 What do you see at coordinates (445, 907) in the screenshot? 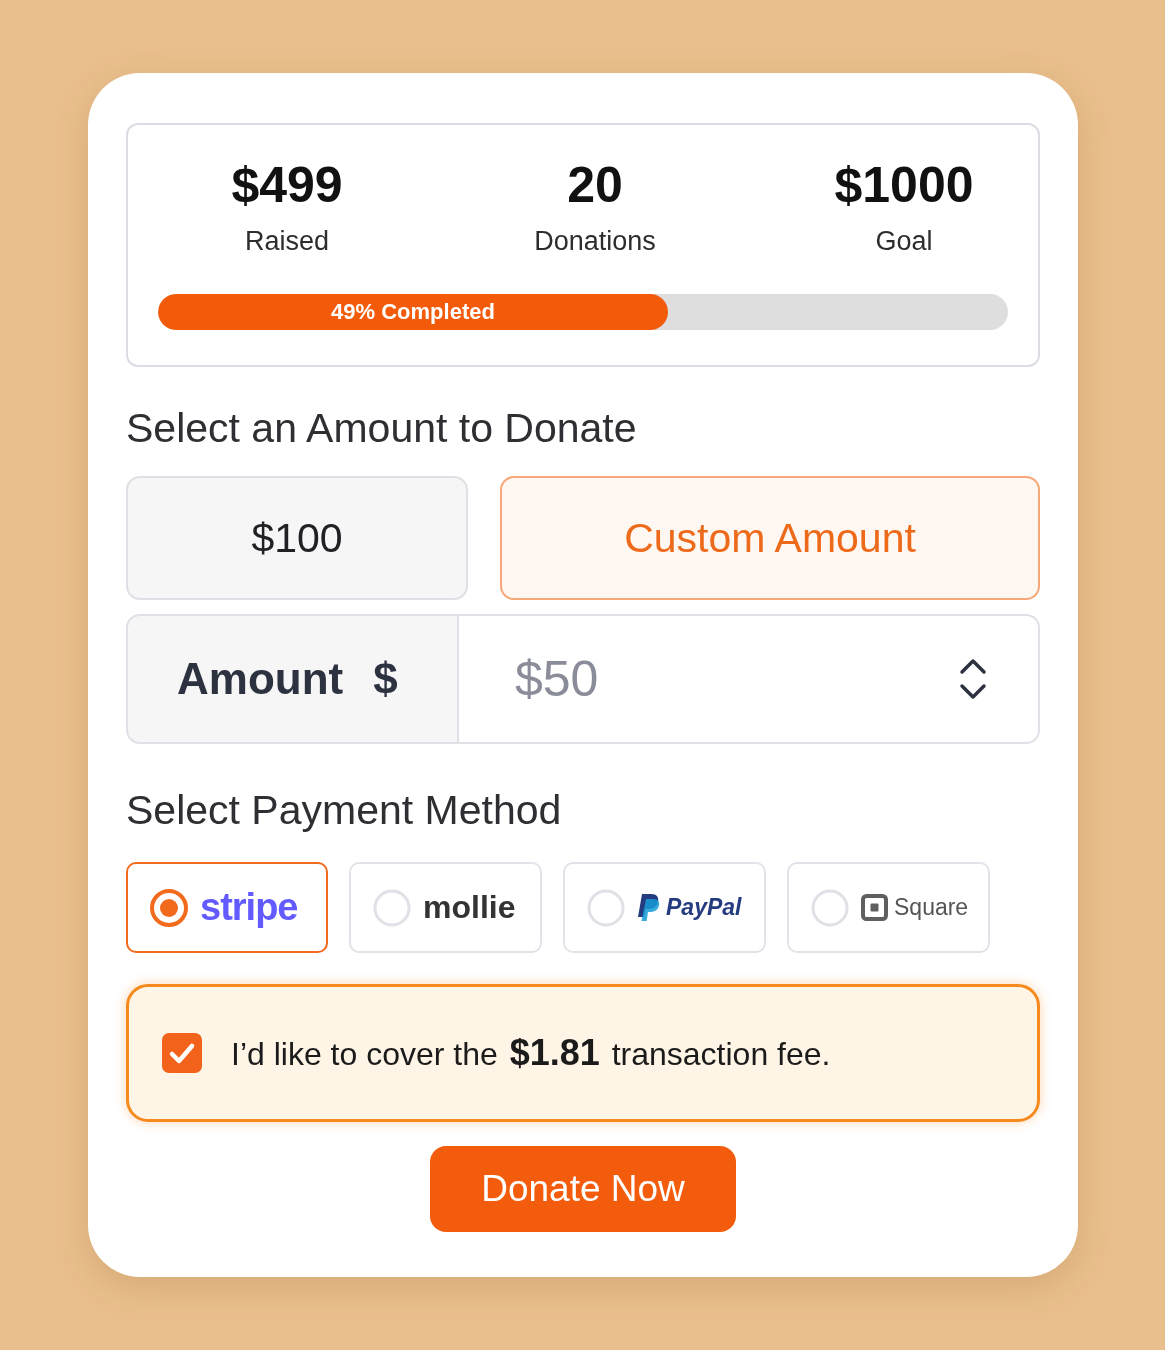
I see `payment-option: mollie` at bounding box center [445, 907].